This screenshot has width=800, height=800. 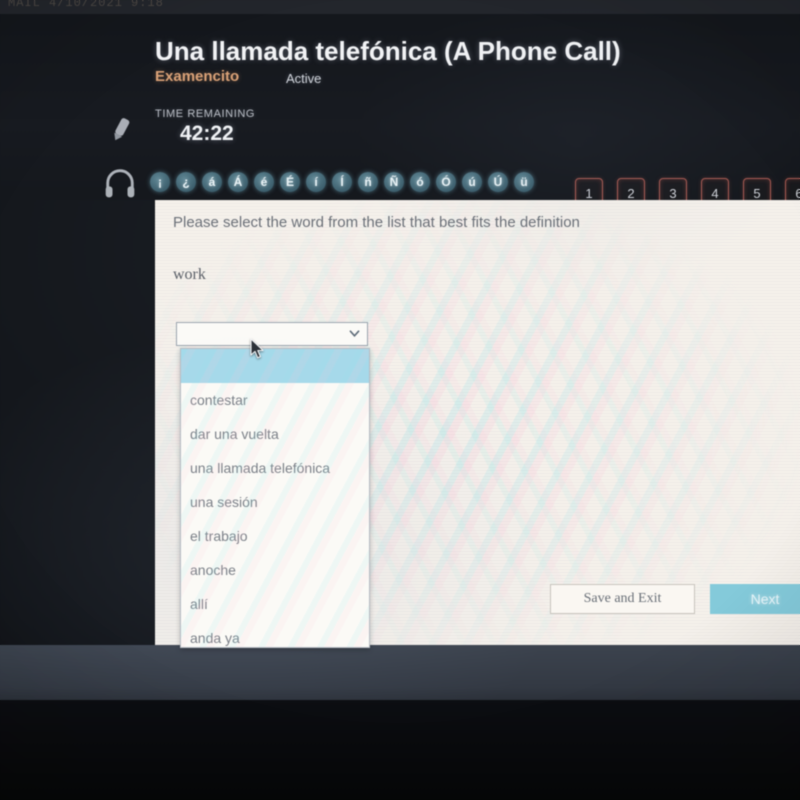 What do you see at coordinates (160, 182) in the screenshot?
I see `accent-key-0: ¡` at bounding box center [160, 182].